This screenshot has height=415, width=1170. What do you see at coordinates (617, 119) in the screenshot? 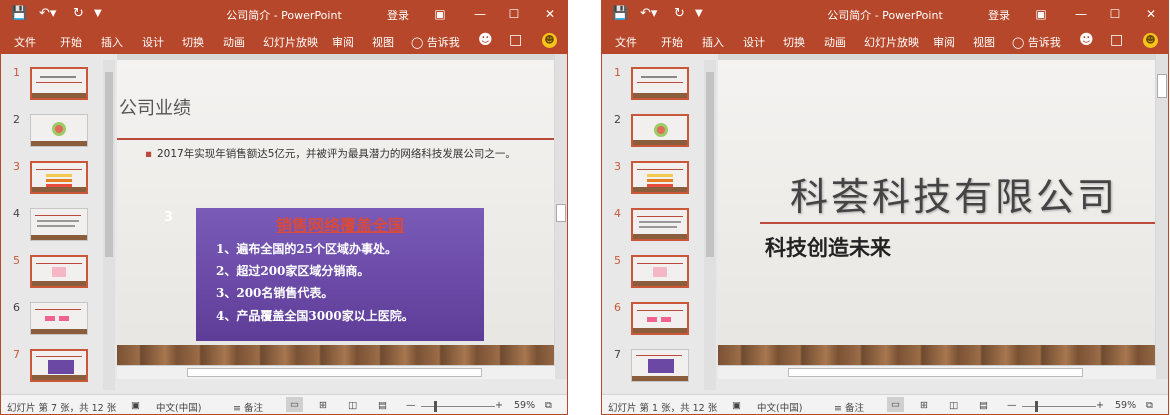
I see `thumbnail-number: 2` at bounding box center [617, 119].